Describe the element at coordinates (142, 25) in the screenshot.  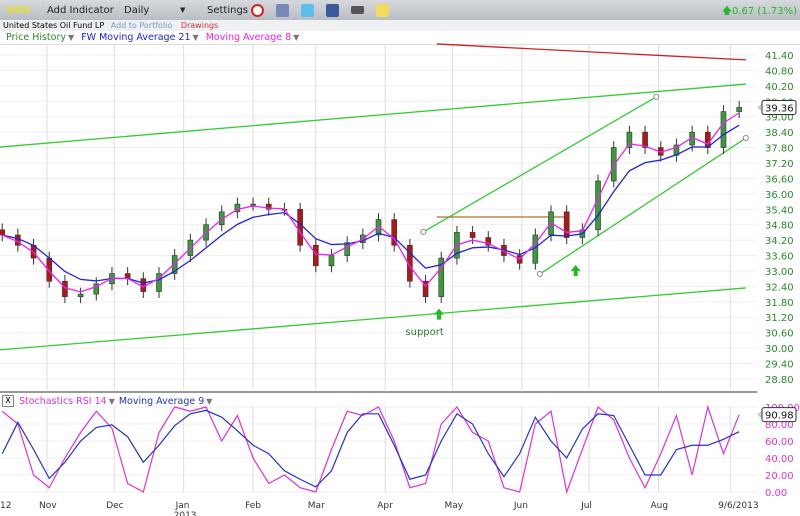
I see `add-to-portfolio-link: Add to Portfolio` at that location.